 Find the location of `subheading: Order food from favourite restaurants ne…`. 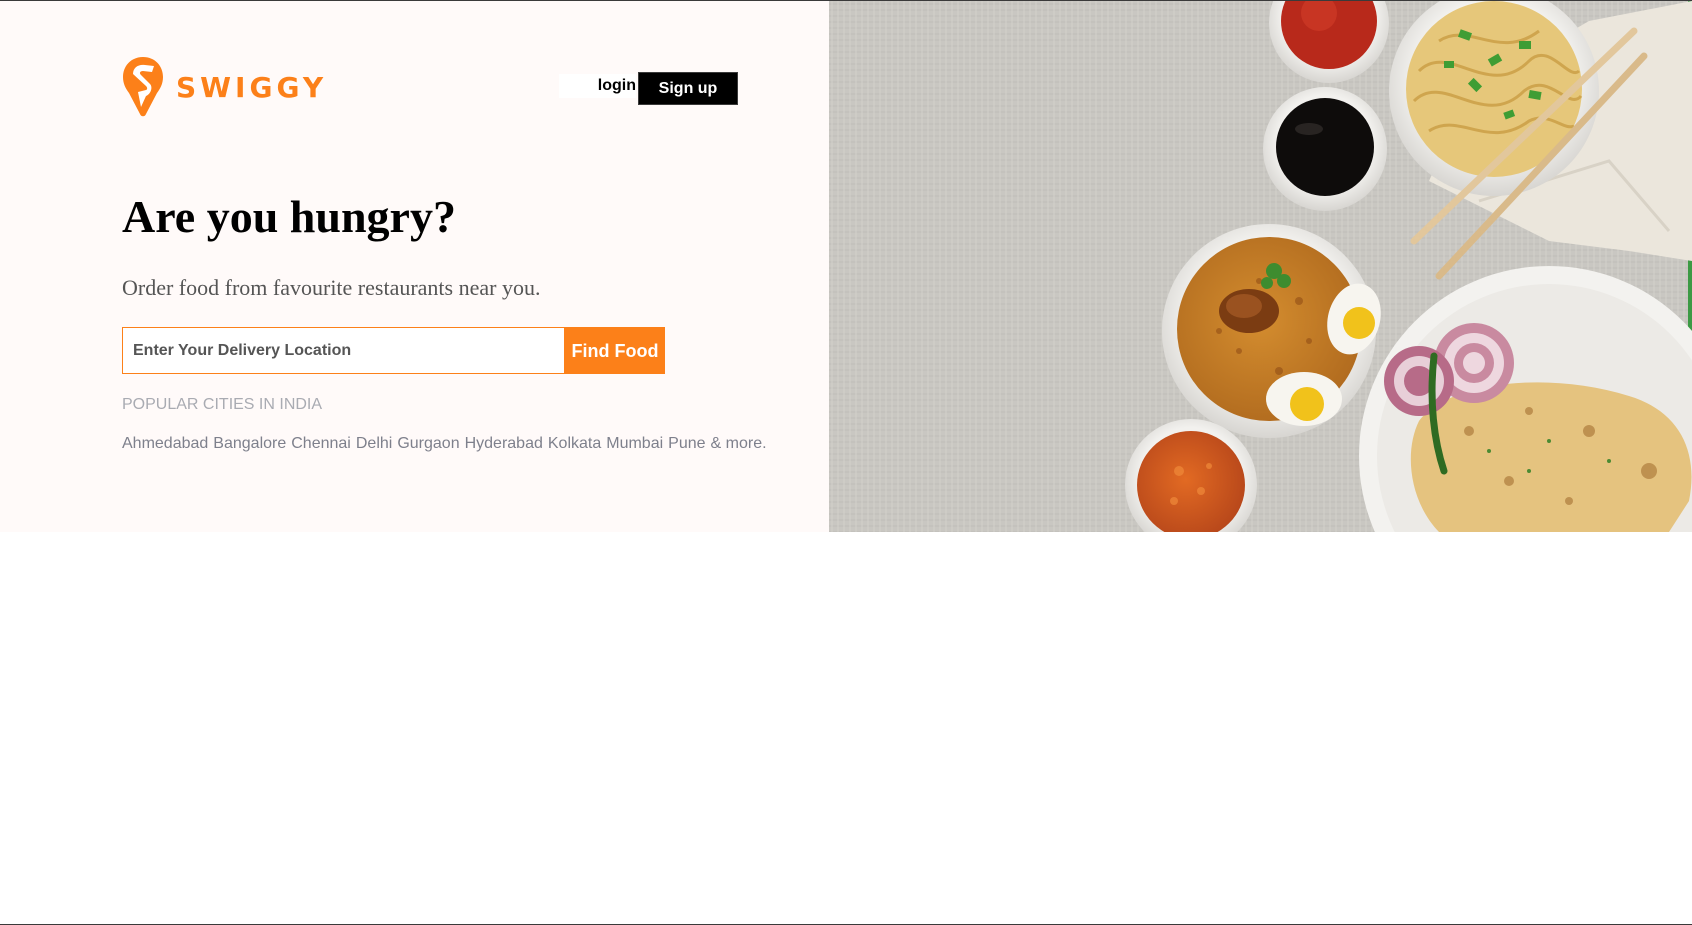

subheading: Order food from favourite restaurants ne… is located at coordinates (331, 287).